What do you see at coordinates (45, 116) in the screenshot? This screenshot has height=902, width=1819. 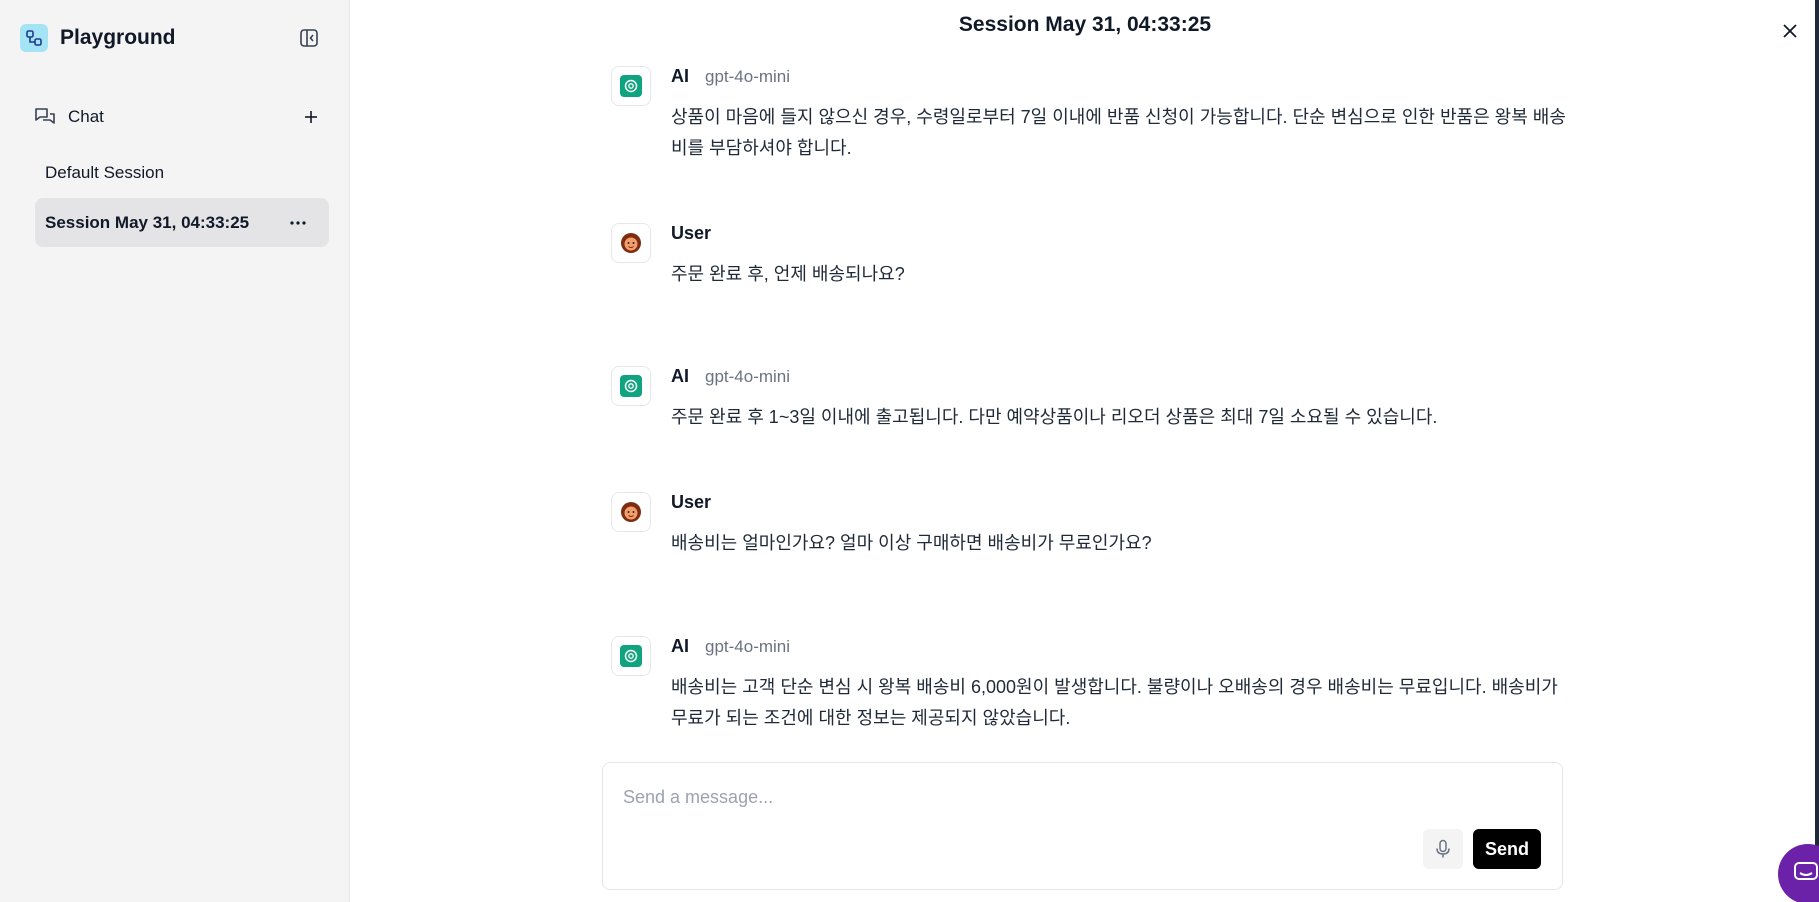 I see `chat-bubbles-icon` at bounding box center [45, 116].